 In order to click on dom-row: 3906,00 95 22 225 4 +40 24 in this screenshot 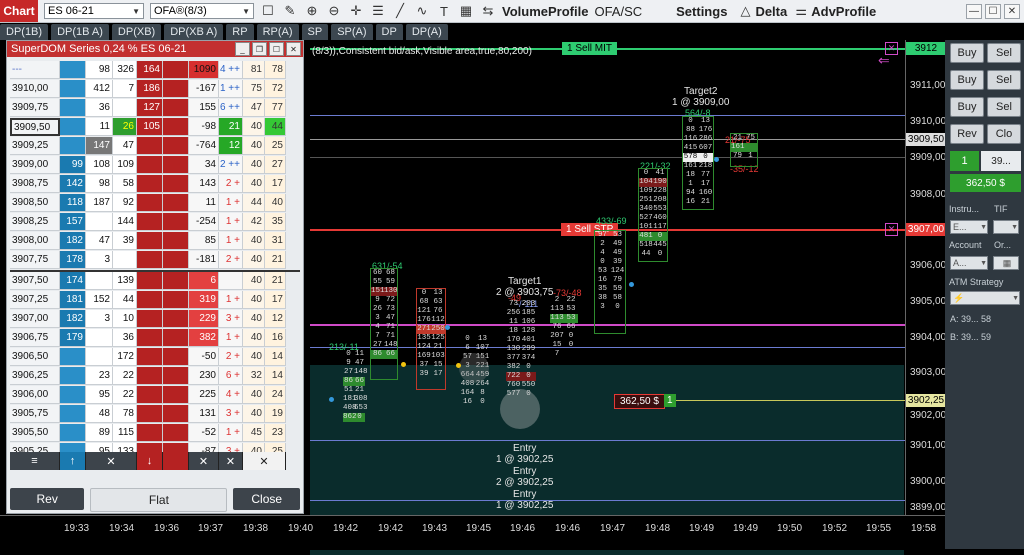, I will do `click(155, 395)`.